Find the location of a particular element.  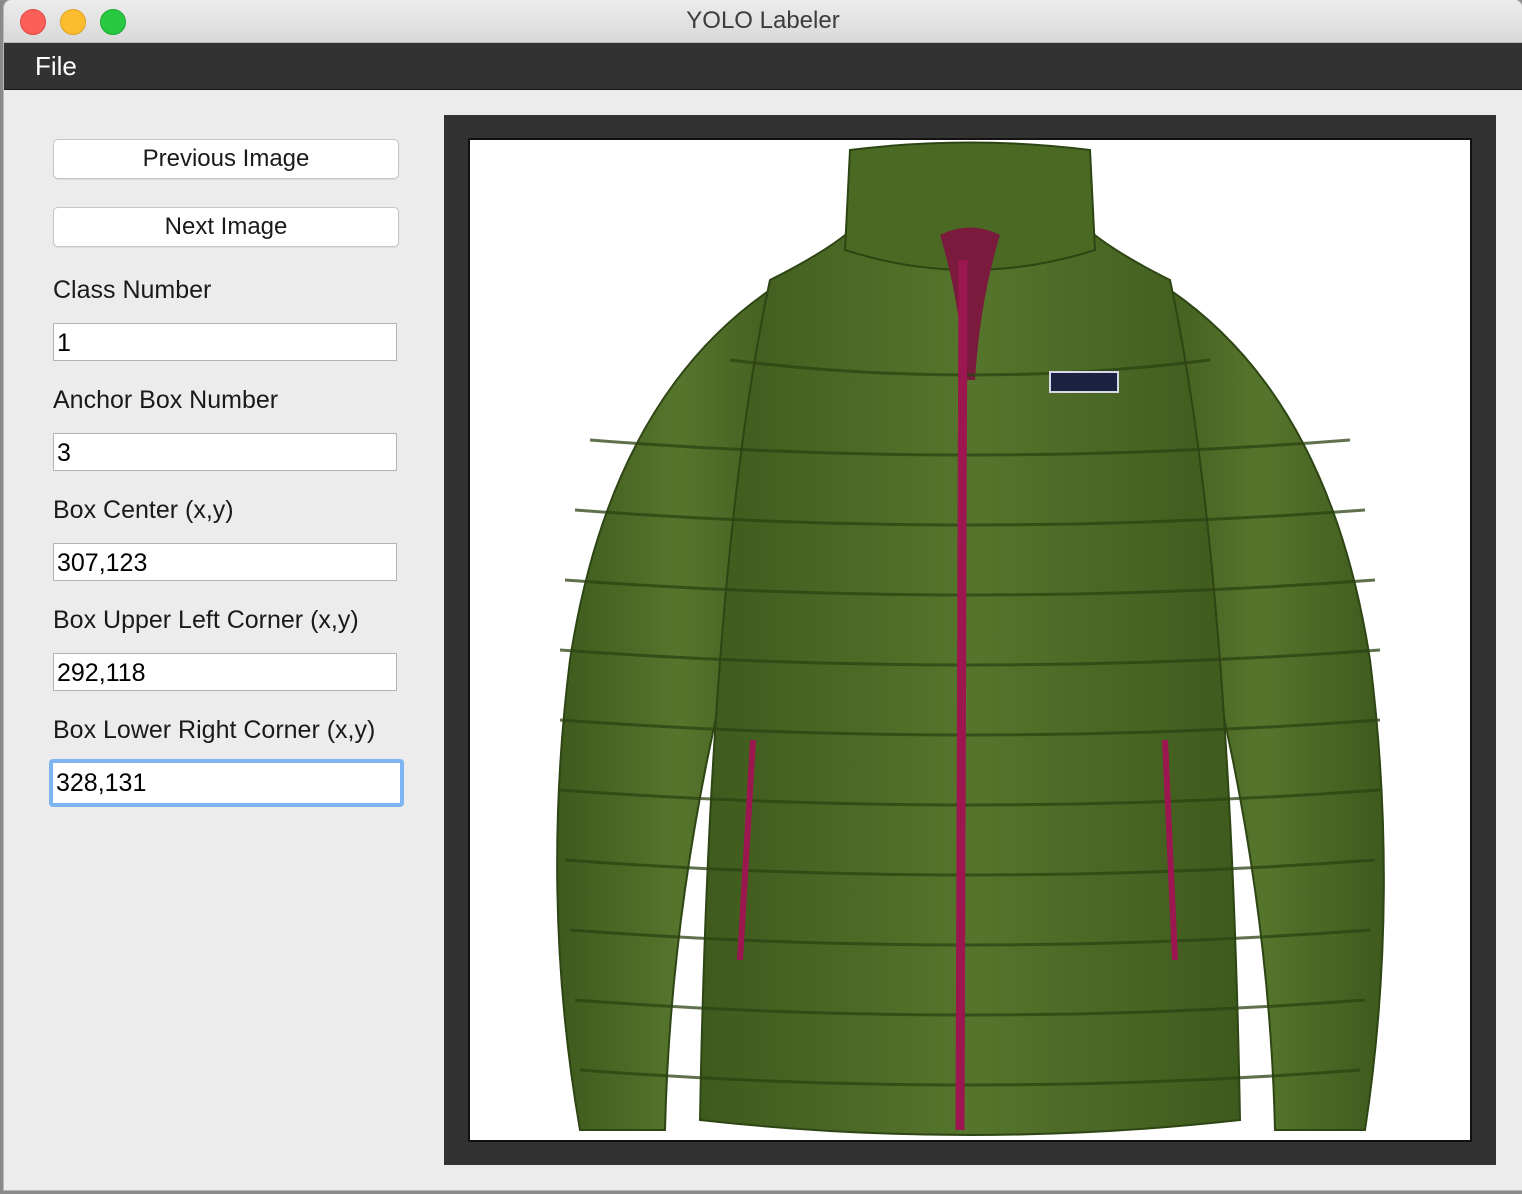

menu-bar: File is located at coordinates (763, 66).